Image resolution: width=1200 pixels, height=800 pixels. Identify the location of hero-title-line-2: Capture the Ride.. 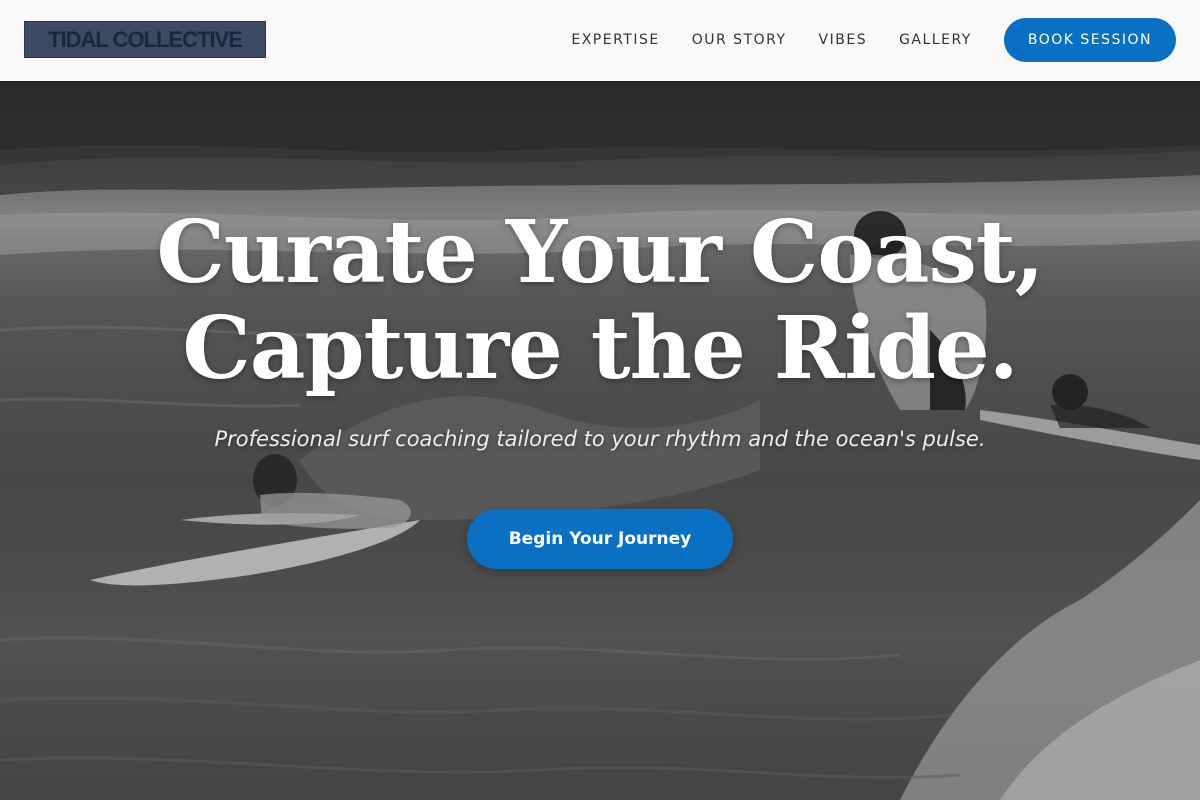
(600, 348).